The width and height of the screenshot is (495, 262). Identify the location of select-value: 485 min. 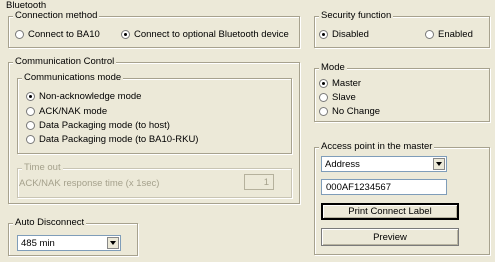
(38, 243).